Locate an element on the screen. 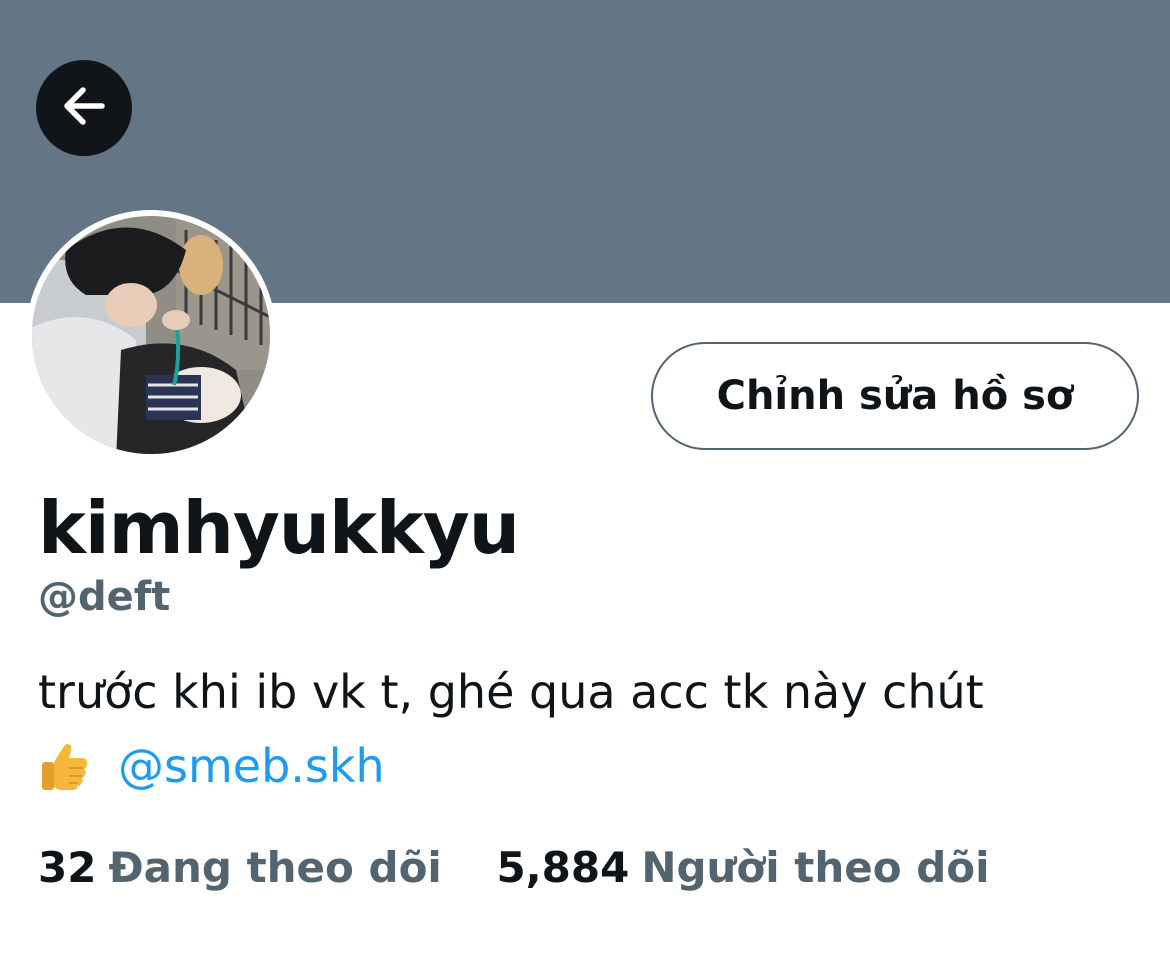 This screenshot has width=1170, height=960. avatar-photo is located at coordinates (151, 335).